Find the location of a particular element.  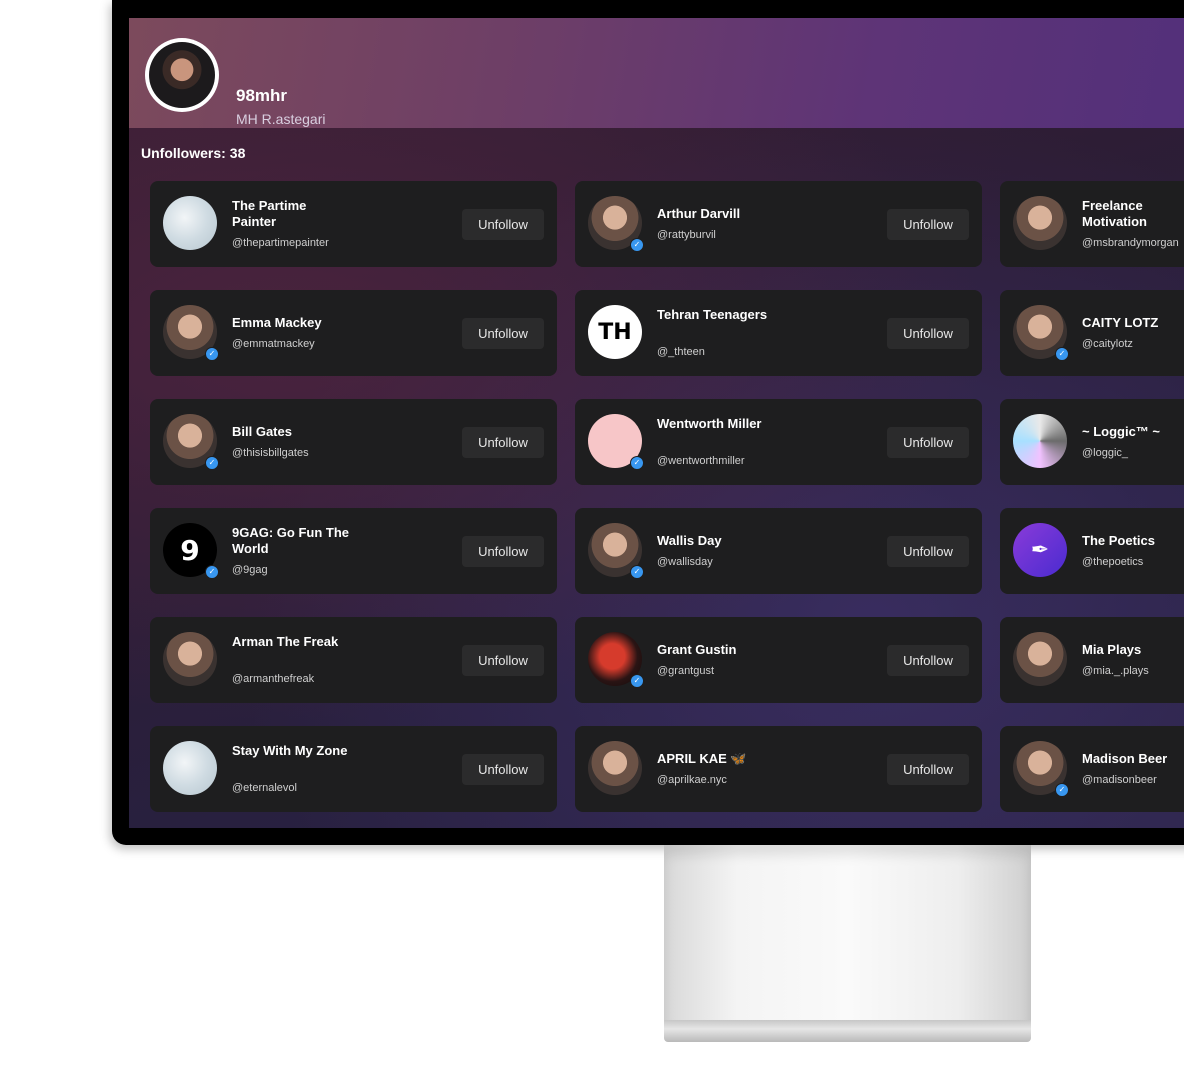

user-display-name: APRIL KAE 🦋 is located at coordinates (702, 758).